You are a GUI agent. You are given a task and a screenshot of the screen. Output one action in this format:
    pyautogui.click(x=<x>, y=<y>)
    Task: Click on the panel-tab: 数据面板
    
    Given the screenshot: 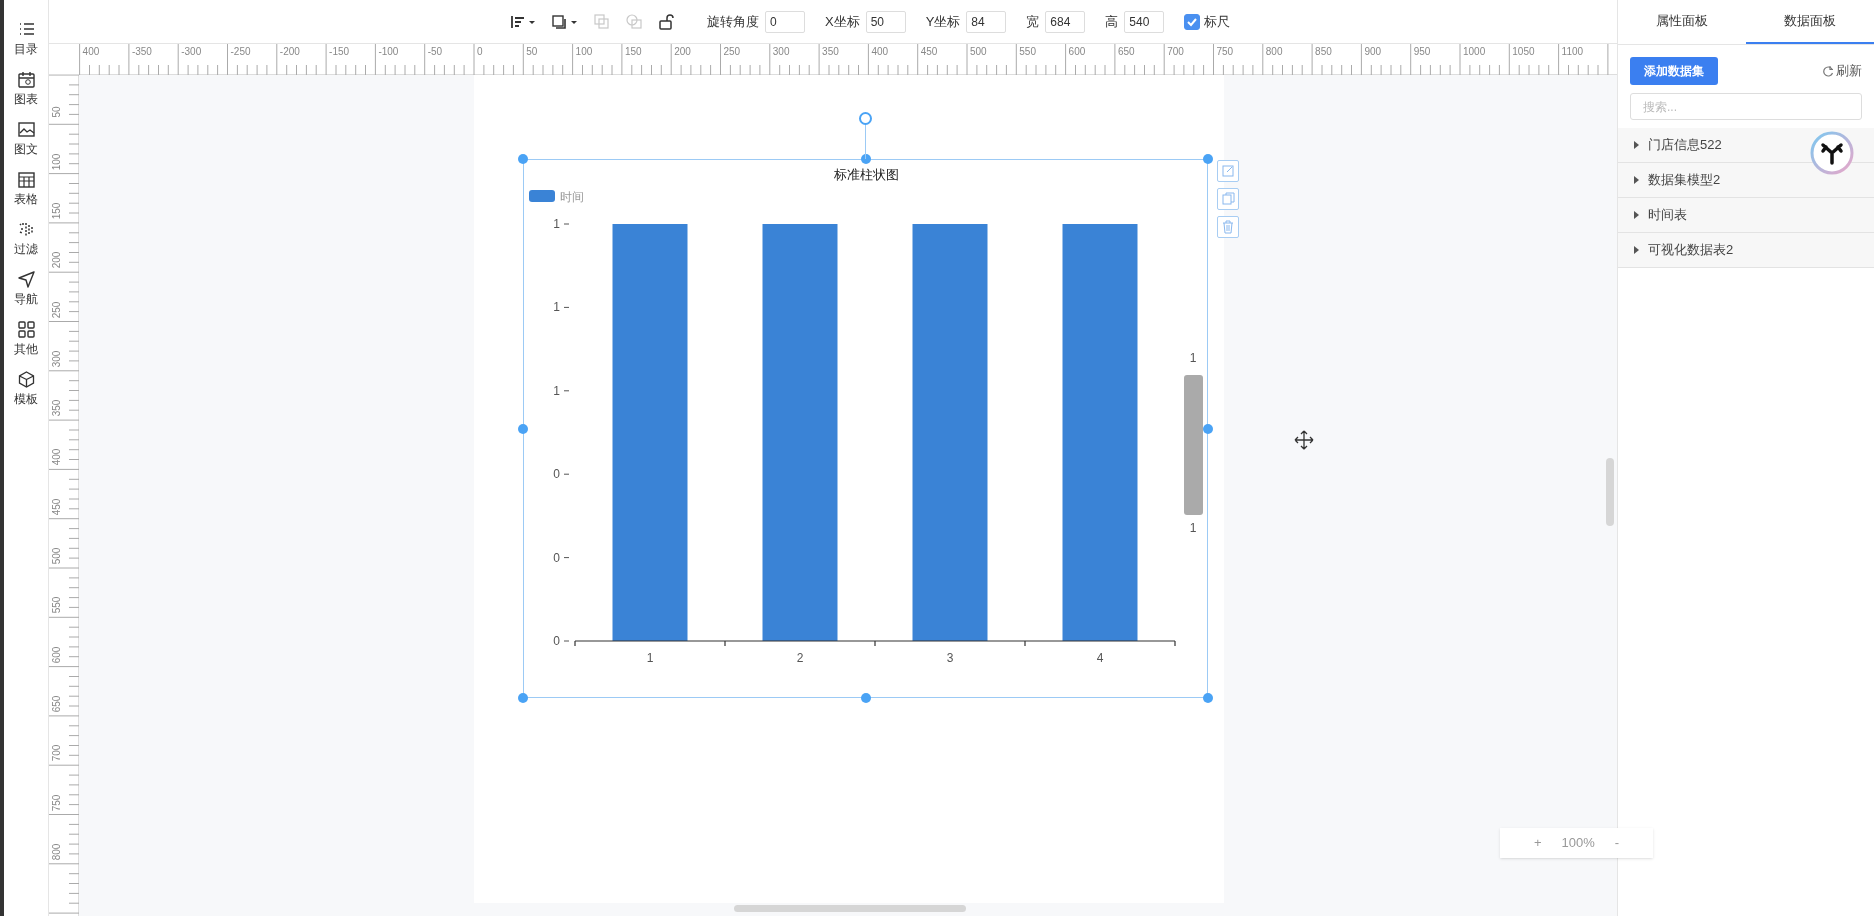 What is the action you would take?
    pyautogui.click(x=1810, y=22)
    